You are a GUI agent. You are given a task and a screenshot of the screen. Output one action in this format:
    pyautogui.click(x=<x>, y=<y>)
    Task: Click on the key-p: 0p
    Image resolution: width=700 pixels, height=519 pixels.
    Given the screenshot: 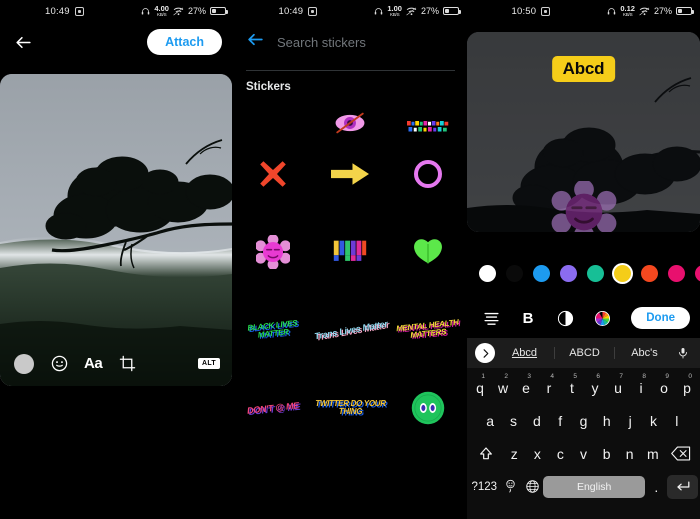 What is the action you would take?
    pyautogui.click(x=687, y=387)
    